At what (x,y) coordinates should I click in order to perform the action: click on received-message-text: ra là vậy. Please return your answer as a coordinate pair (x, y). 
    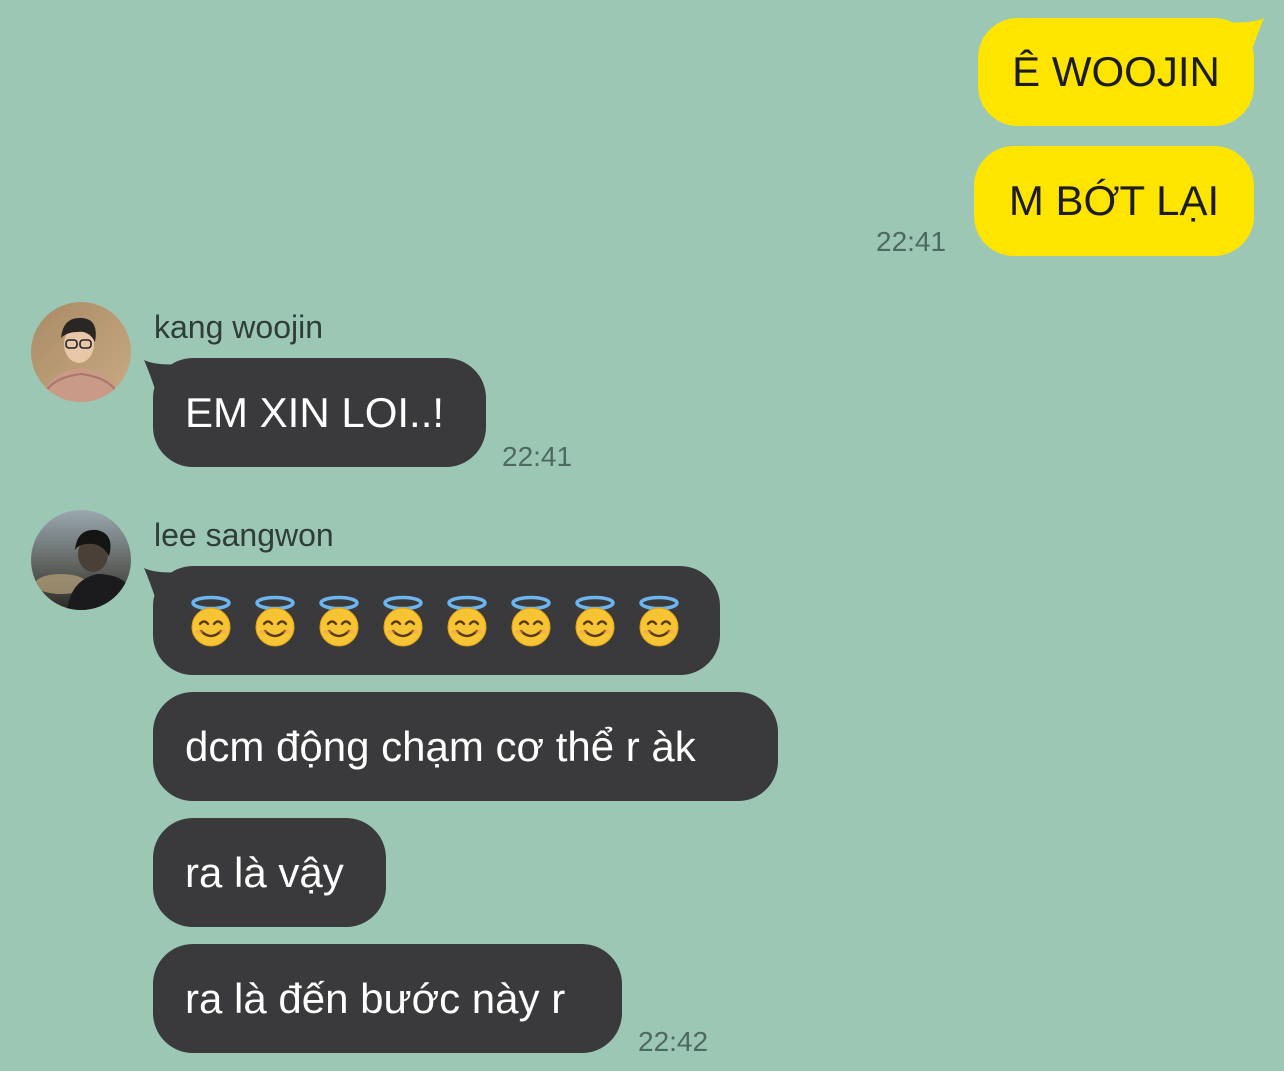
    Looking at the image, I should click on (264, 872).